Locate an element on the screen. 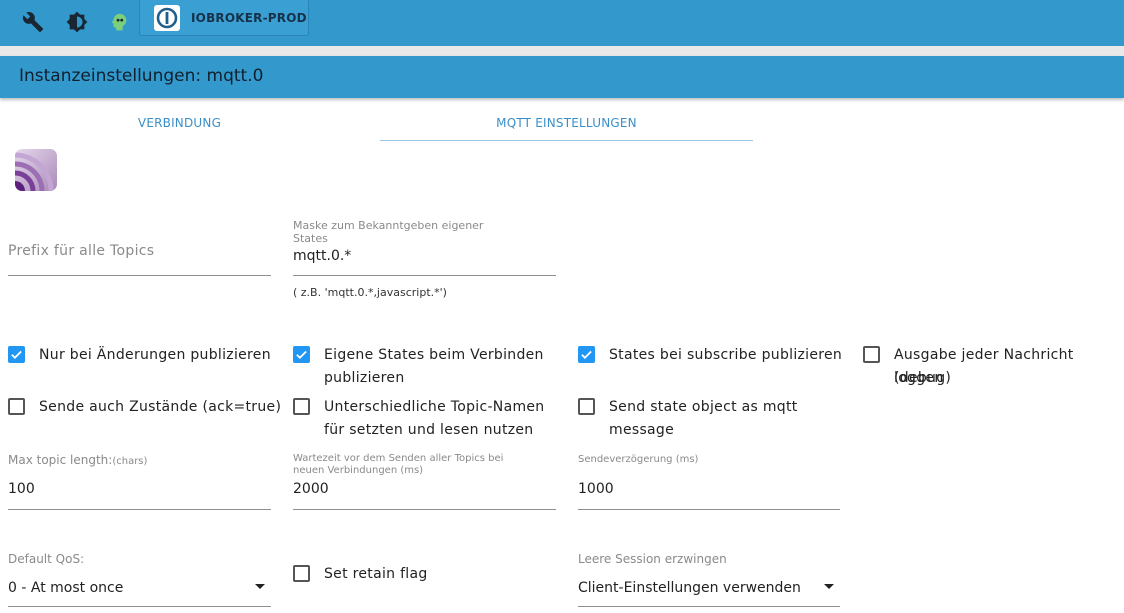 This screenshot has width=1124, height=613. log-messages-label-line2: (debug) is located at coordinates (923, 378).